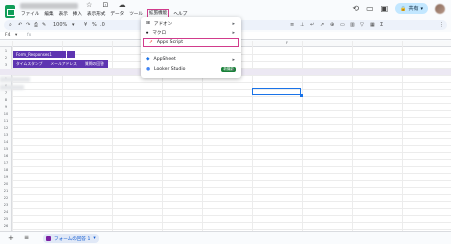 The image size is (451, 244). What do you see at coordinates (71, 54) in the screenshot?
I see `form-icon` at bounding box center [71, 54].